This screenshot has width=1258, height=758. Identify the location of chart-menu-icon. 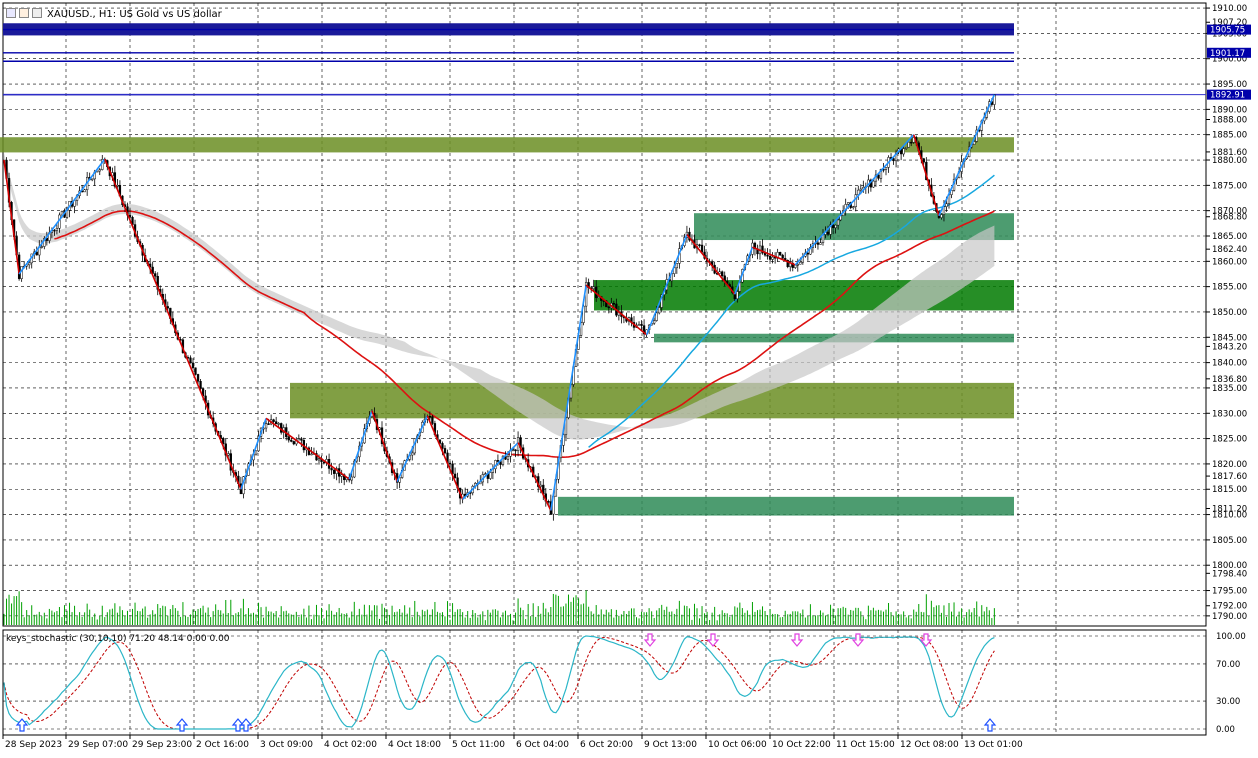
(11, 13).